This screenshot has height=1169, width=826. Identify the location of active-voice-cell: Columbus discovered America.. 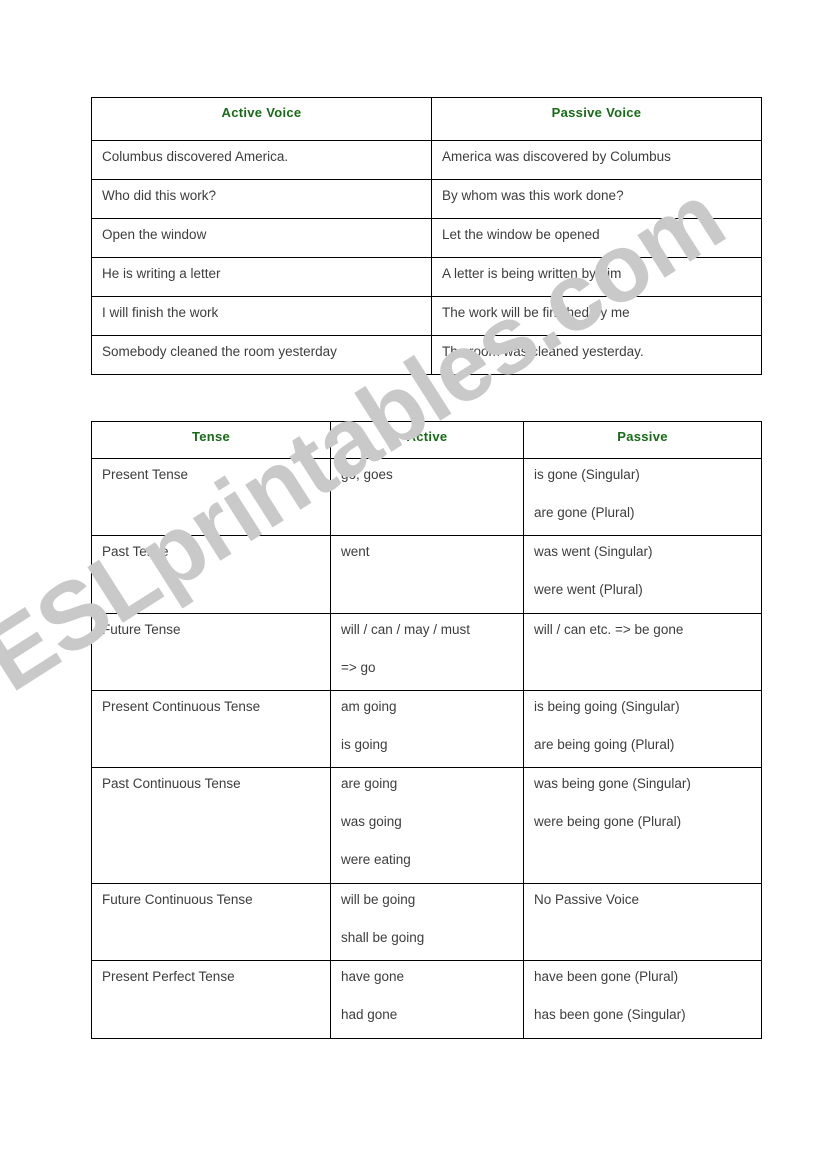
(261, 160).